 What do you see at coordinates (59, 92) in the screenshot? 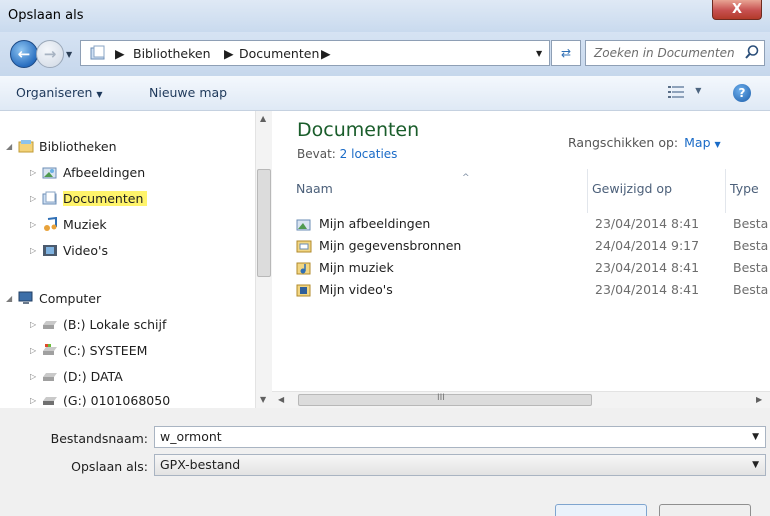
I see `organize-menu: Organiseren ▼` at bounding box center [59, 92].